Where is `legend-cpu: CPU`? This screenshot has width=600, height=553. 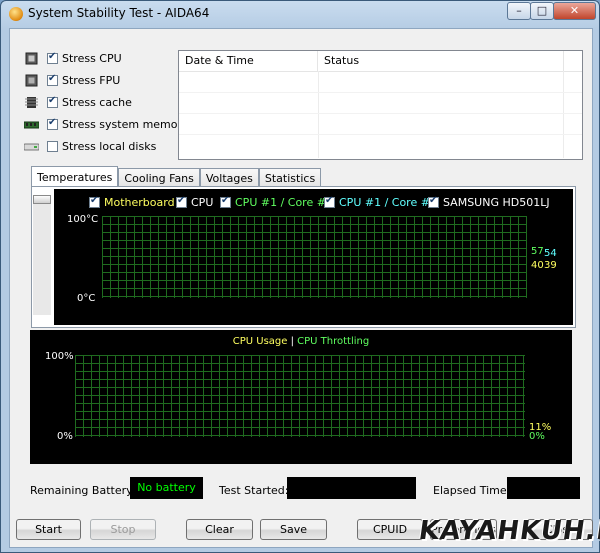 legend-cpu: CPU is located at coordinates (195, 202).